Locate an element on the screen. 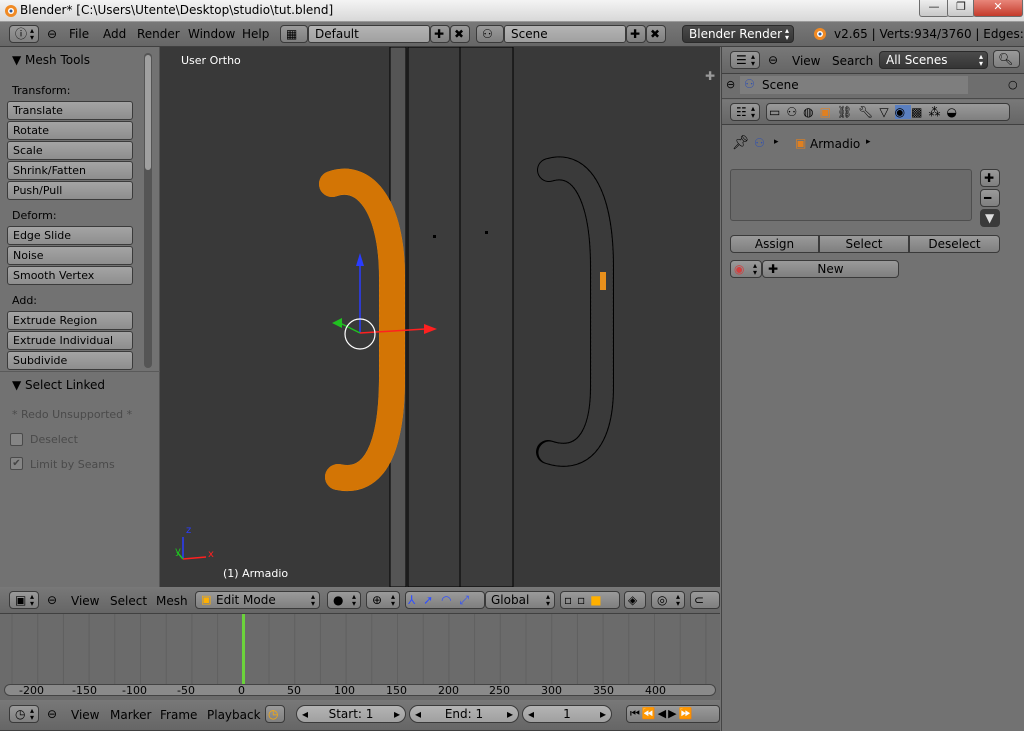  axis-y-label: y is located at coordinates (178, 551).